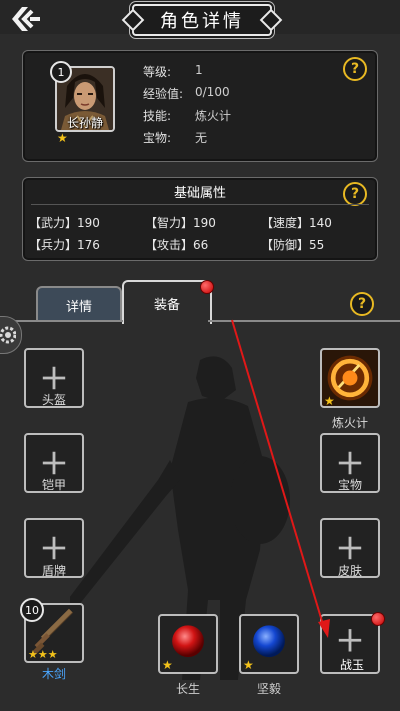 The image size is (400, 711). What do you see at coordinates (53, 485) in the screenshot?
I see `slot-label: 铠甲` at bounding box center [53, 485].